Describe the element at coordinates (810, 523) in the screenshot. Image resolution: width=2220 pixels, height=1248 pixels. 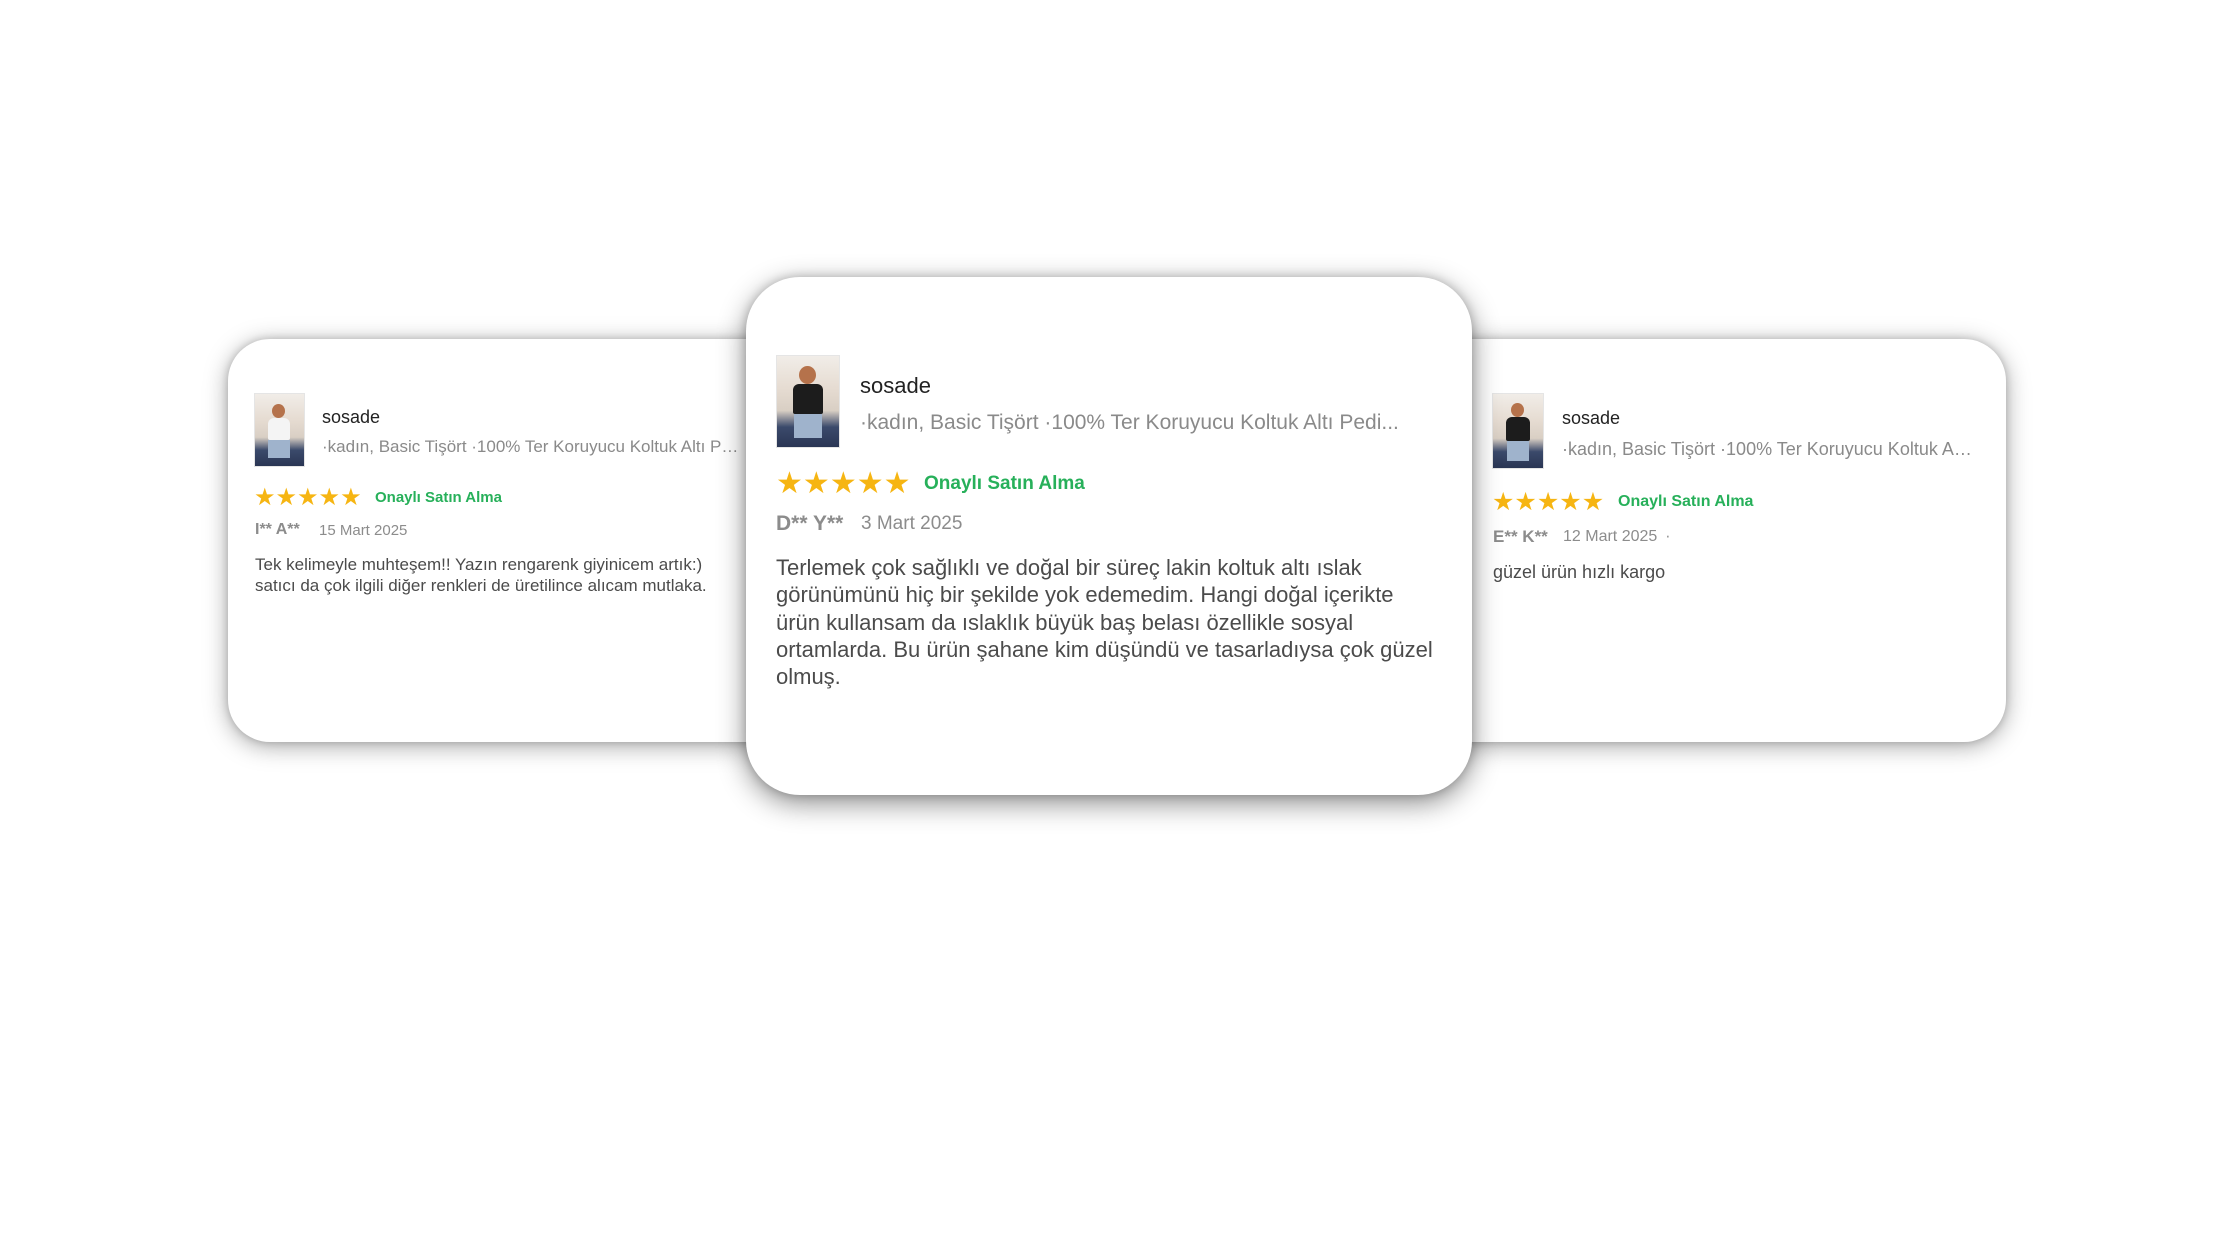
I see `review-author: D** Y**` at that location.